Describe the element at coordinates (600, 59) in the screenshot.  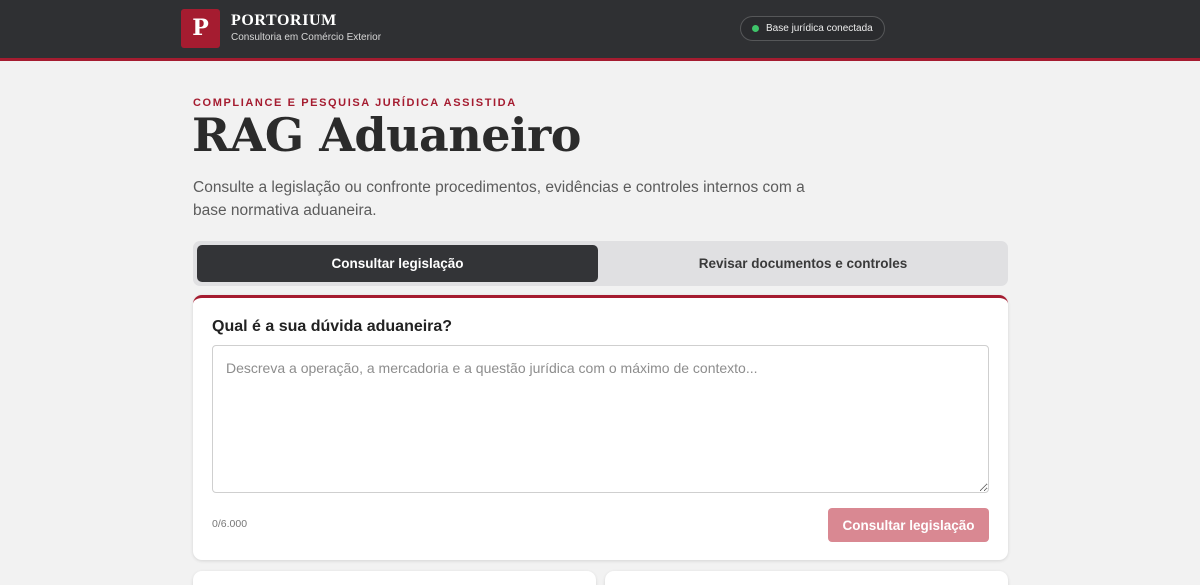
I see `header-accent-line` at that location.